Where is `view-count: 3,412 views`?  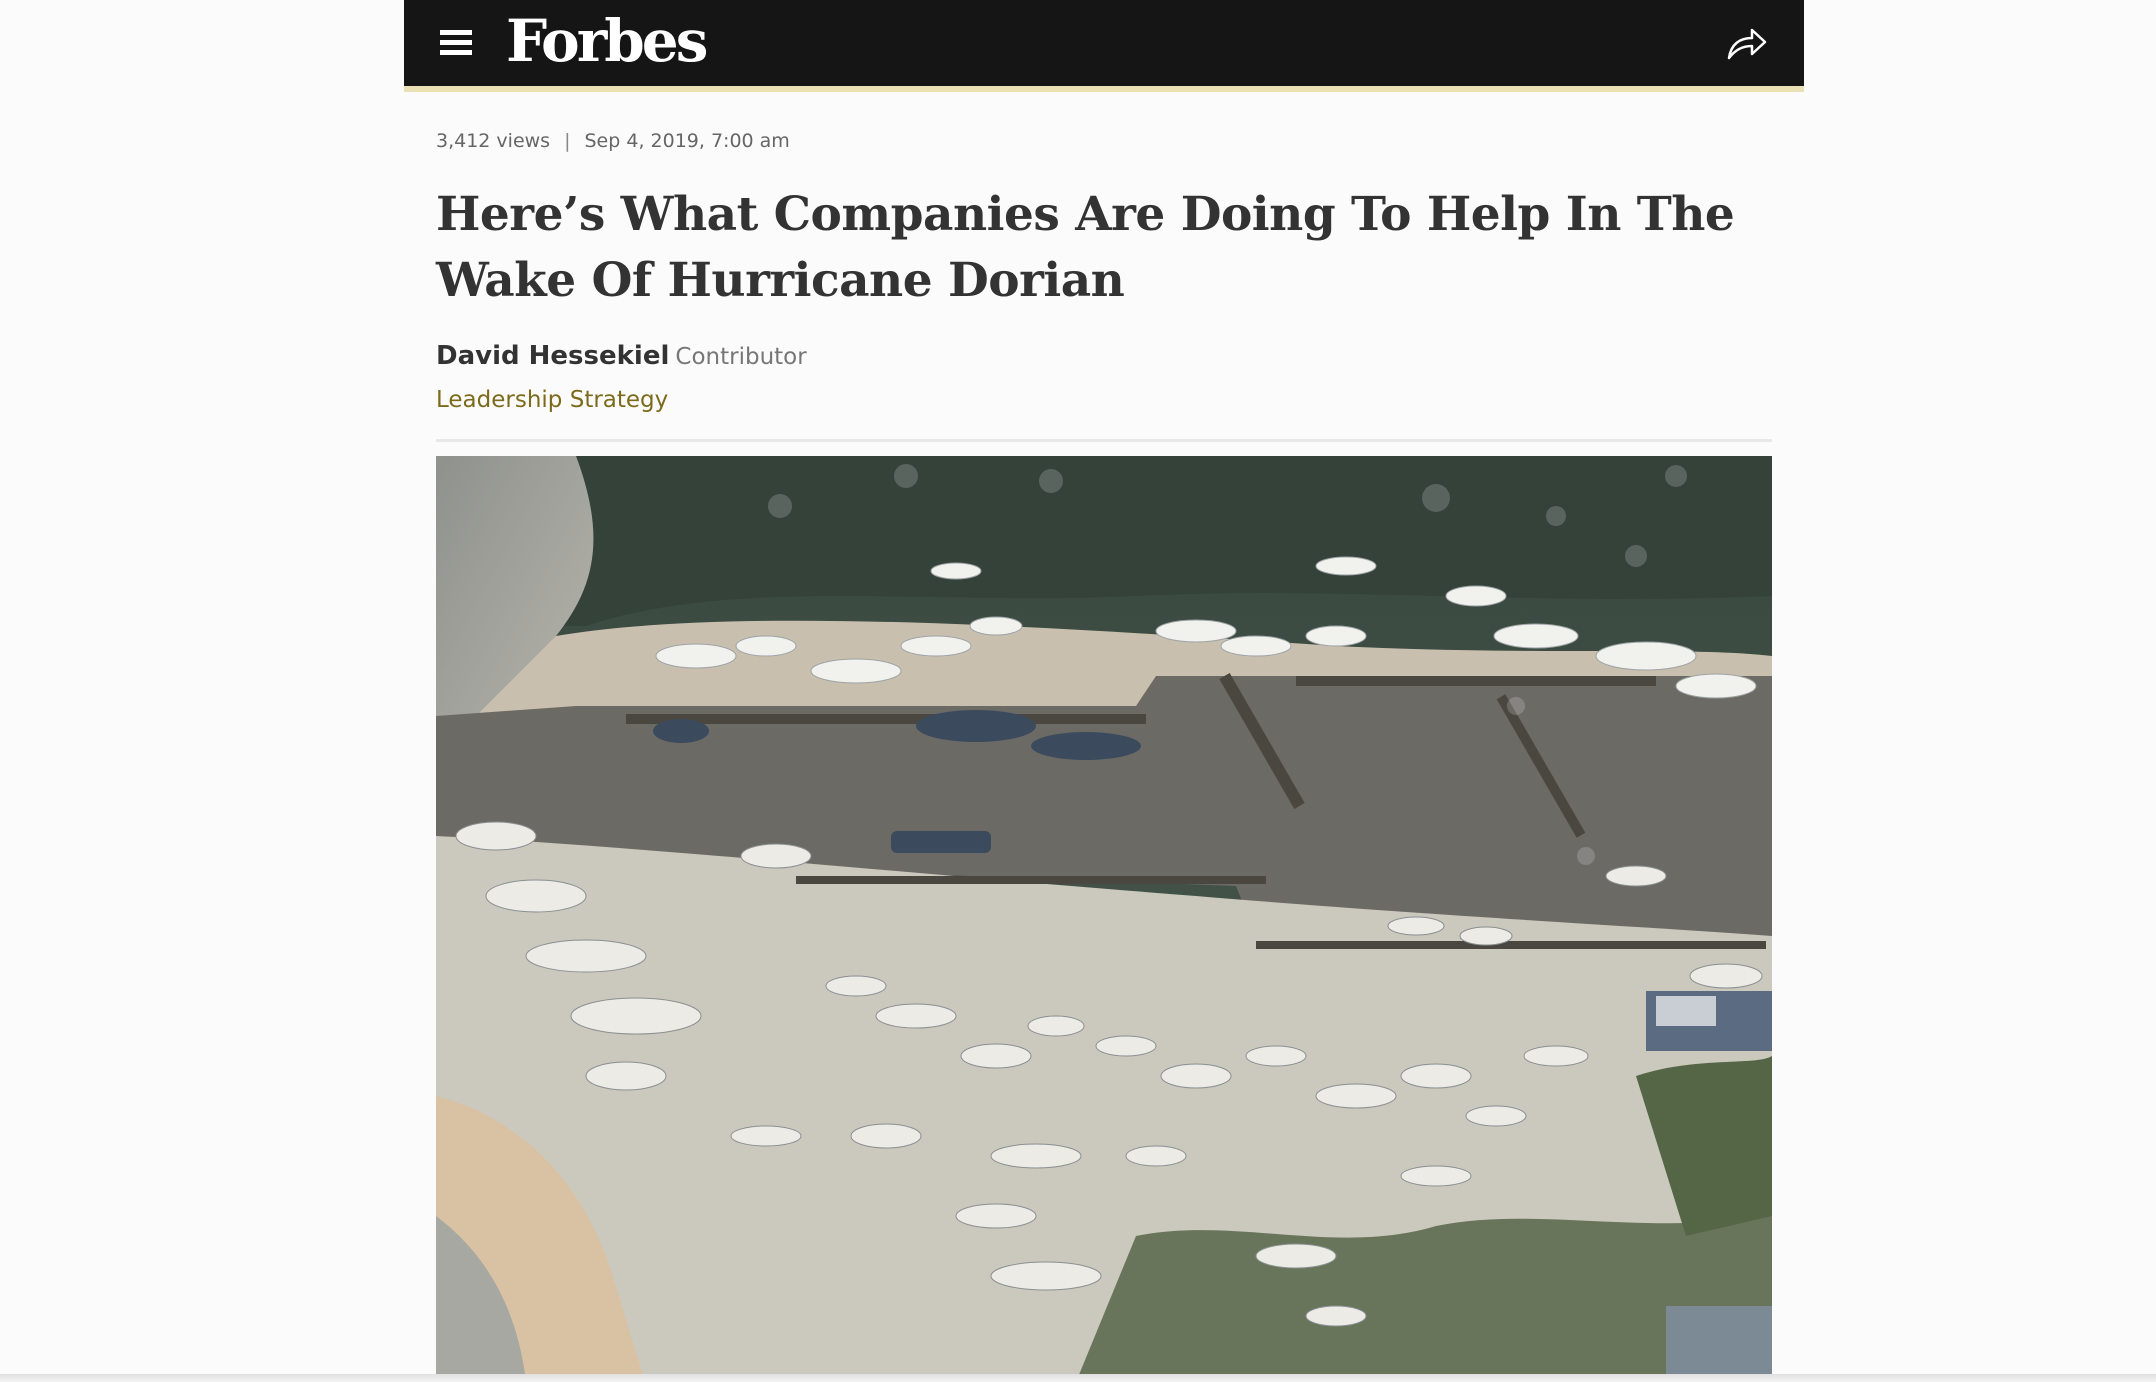 view-count: 3,412 views is located at coordinates (493, 141).